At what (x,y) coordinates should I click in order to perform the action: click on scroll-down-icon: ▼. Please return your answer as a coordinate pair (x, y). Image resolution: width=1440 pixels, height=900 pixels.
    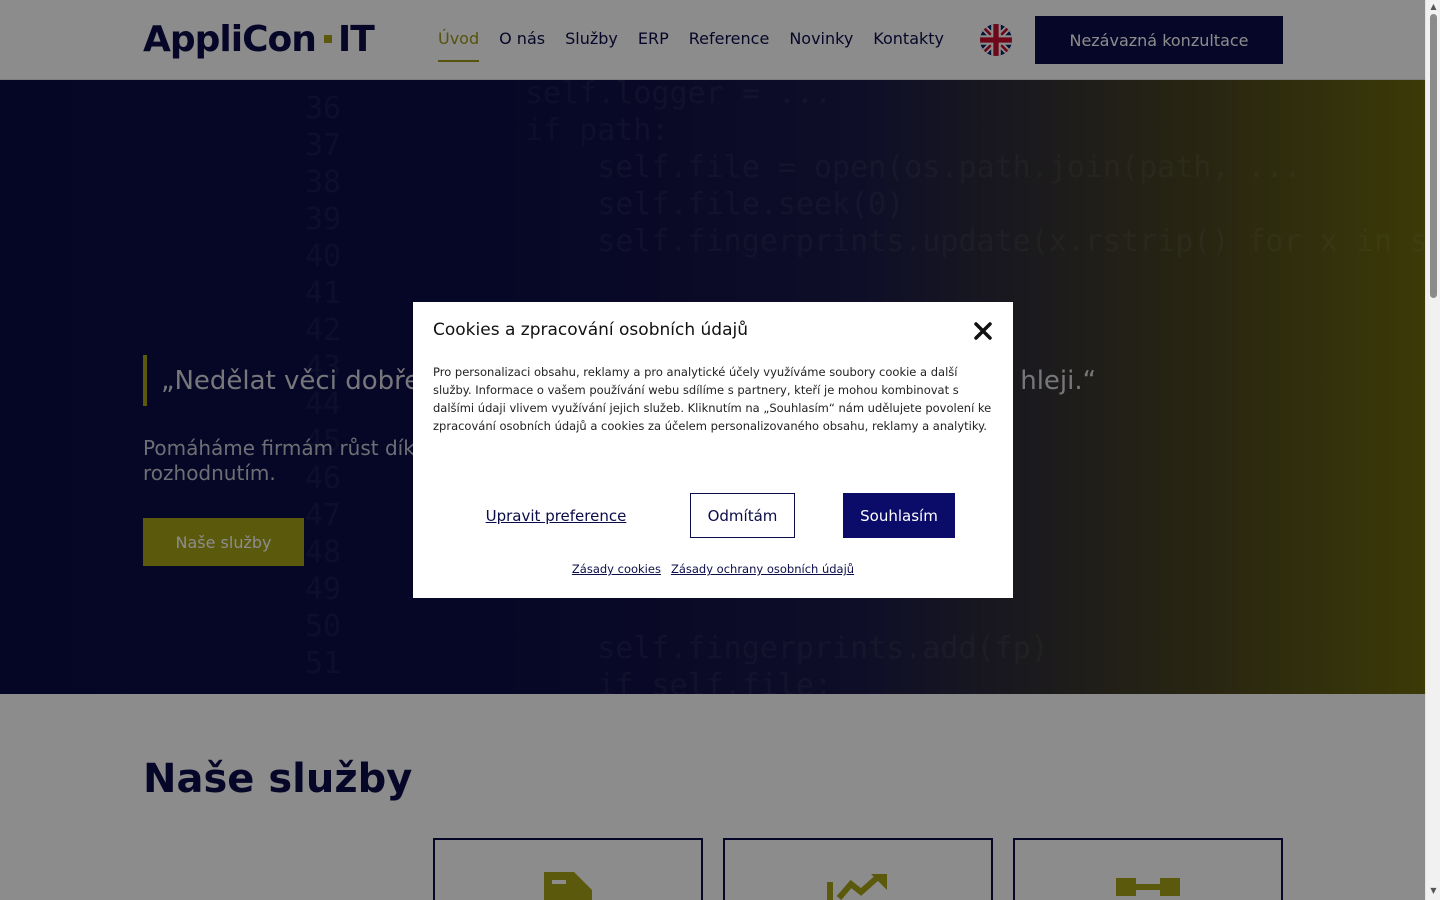
    Looking at the image, I should click on (1433, 891).